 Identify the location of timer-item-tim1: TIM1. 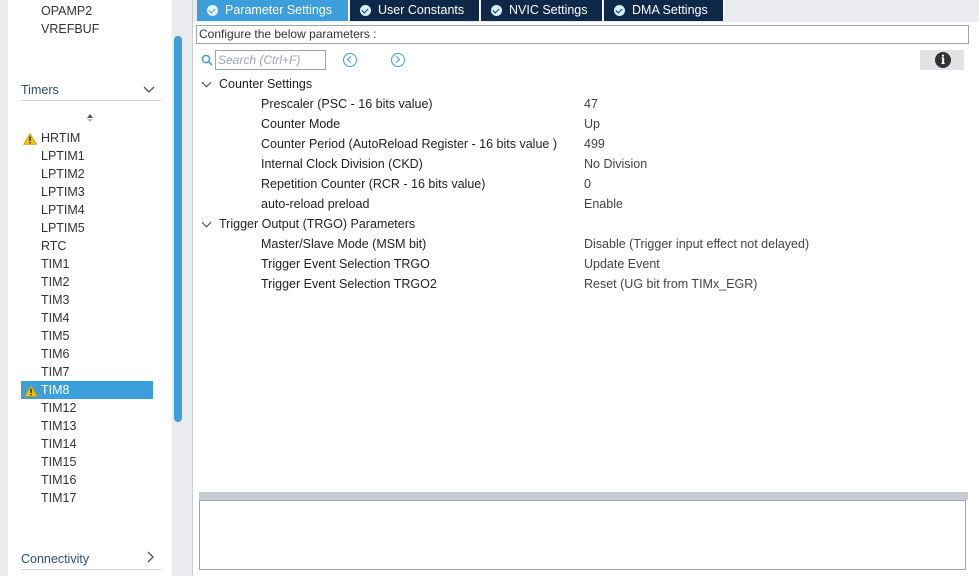
(55, 264).